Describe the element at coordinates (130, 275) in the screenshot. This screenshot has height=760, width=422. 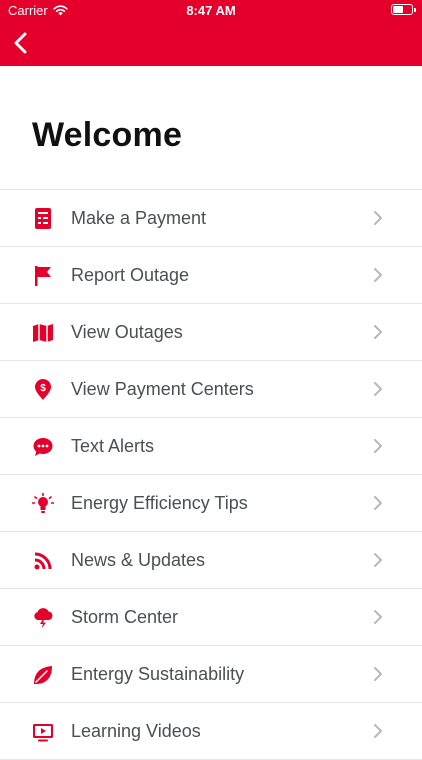
I see `menu-item-label: Report Outage` at that location.